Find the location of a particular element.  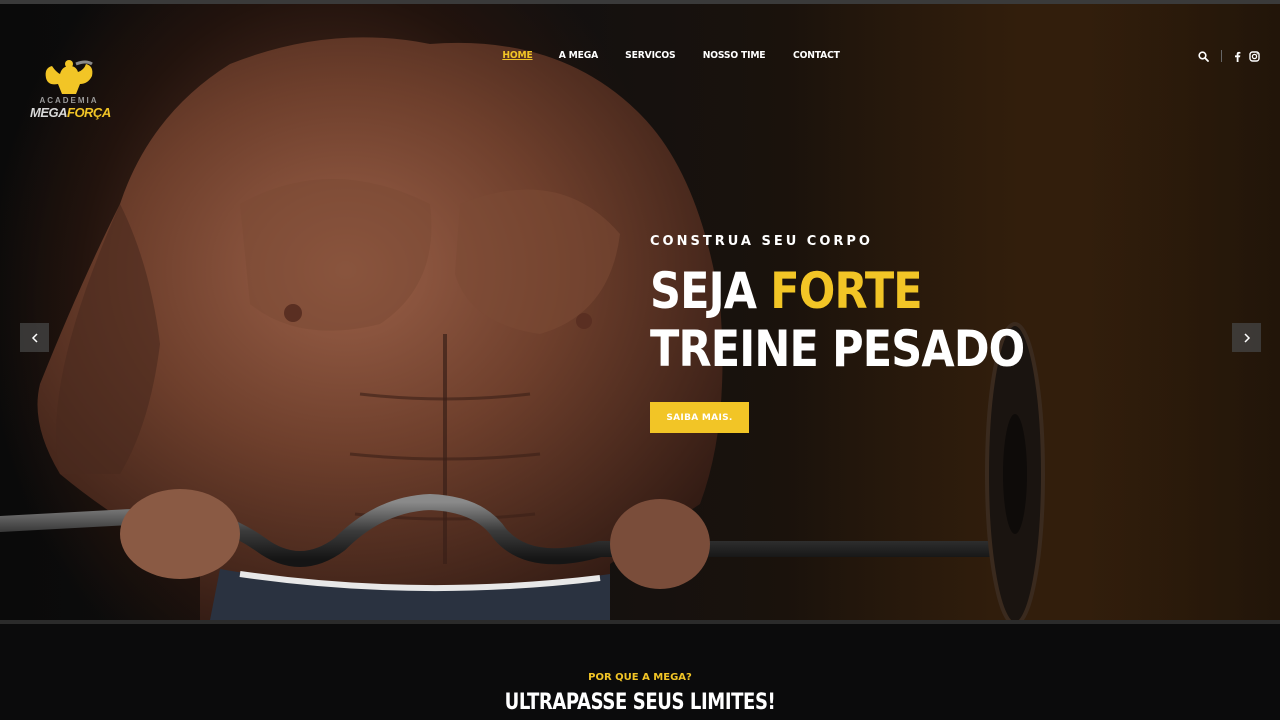

slider-next-button is located at coordinates (1246, 337).